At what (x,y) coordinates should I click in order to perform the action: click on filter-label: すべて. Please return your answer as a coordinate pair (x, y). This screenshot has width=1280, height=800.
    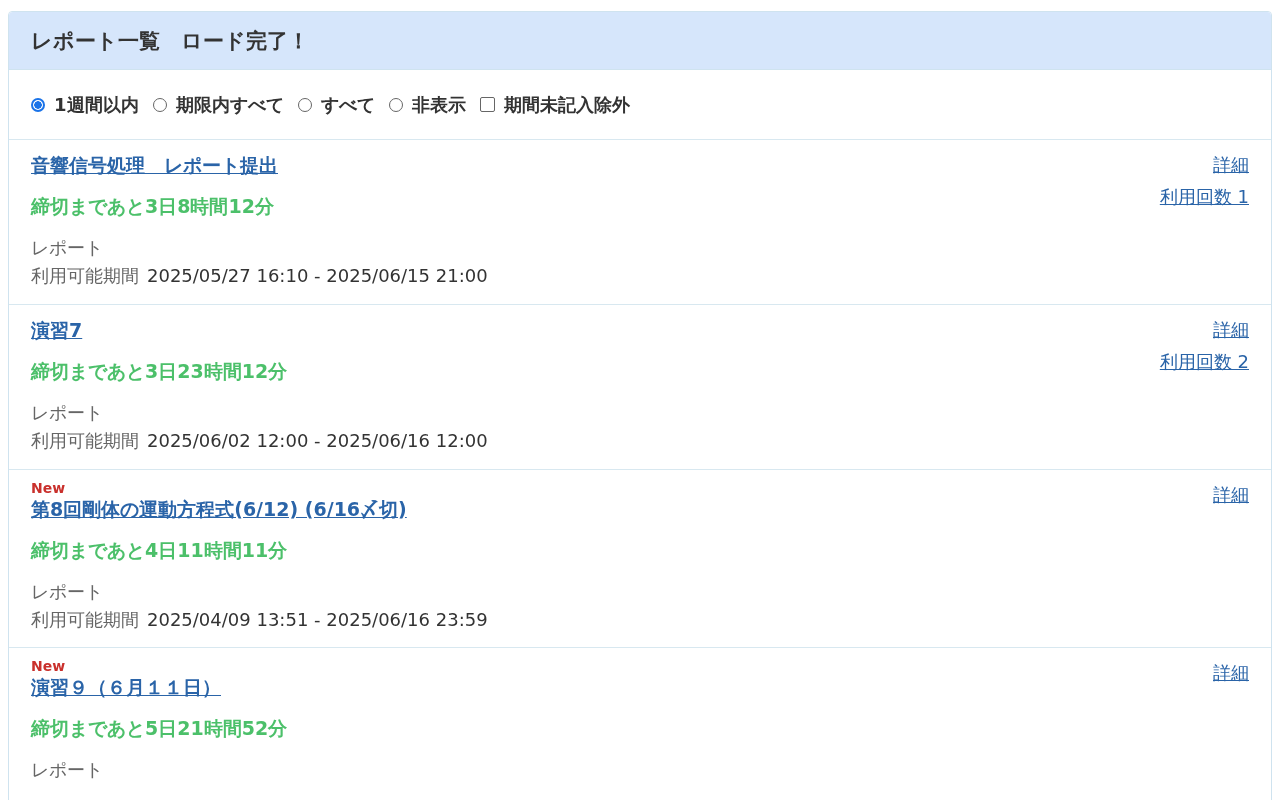
    Looking at the image, I should click on (347, 104).